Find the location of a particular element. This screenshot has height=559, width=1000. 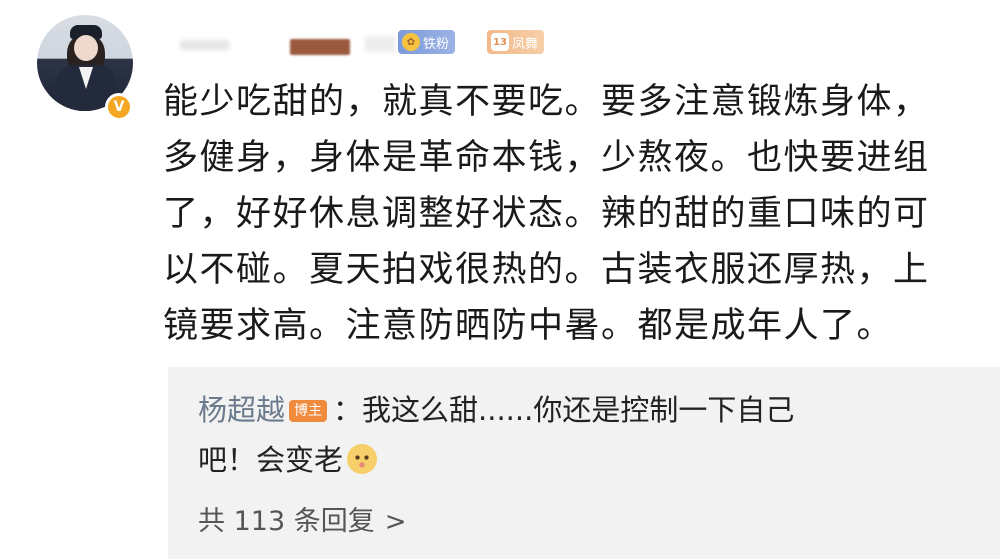

comment-line: 多健身，身体是革命本钱，少熬夜。也快要进组 is located at coordinates (546, 158).